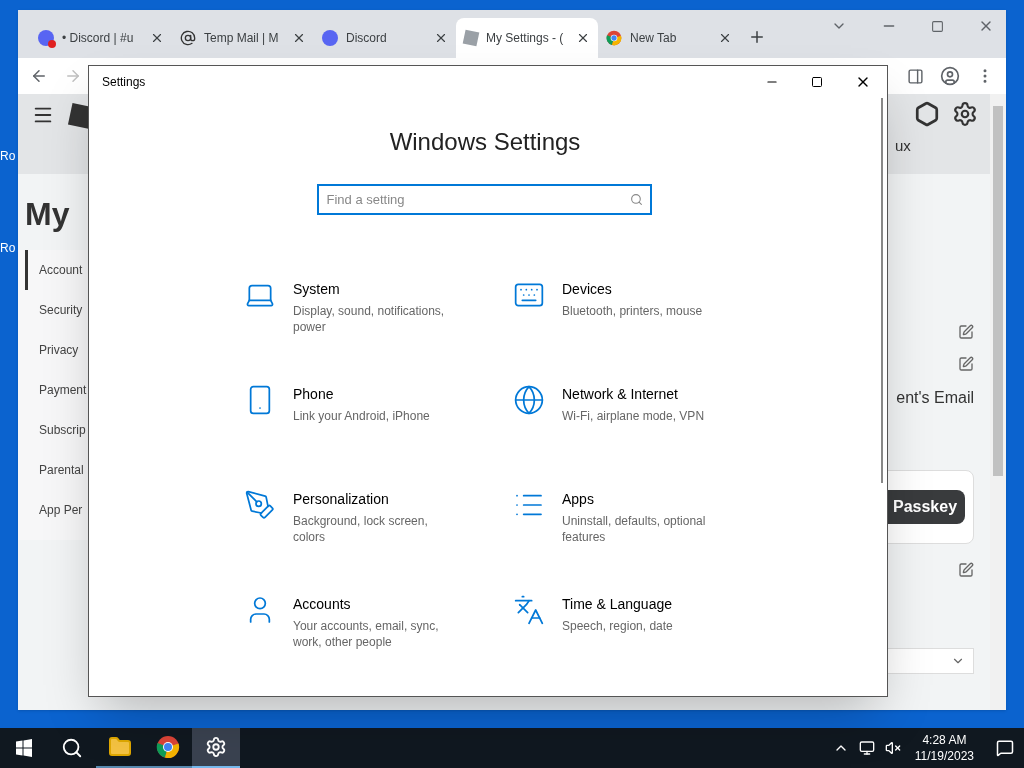 The height and width of the screenshot is (768, 1024). What do you see at coordinates (925, 507) in the screenshot?
I see `passkey-button: Passkey` at bounding box center [925, 507].